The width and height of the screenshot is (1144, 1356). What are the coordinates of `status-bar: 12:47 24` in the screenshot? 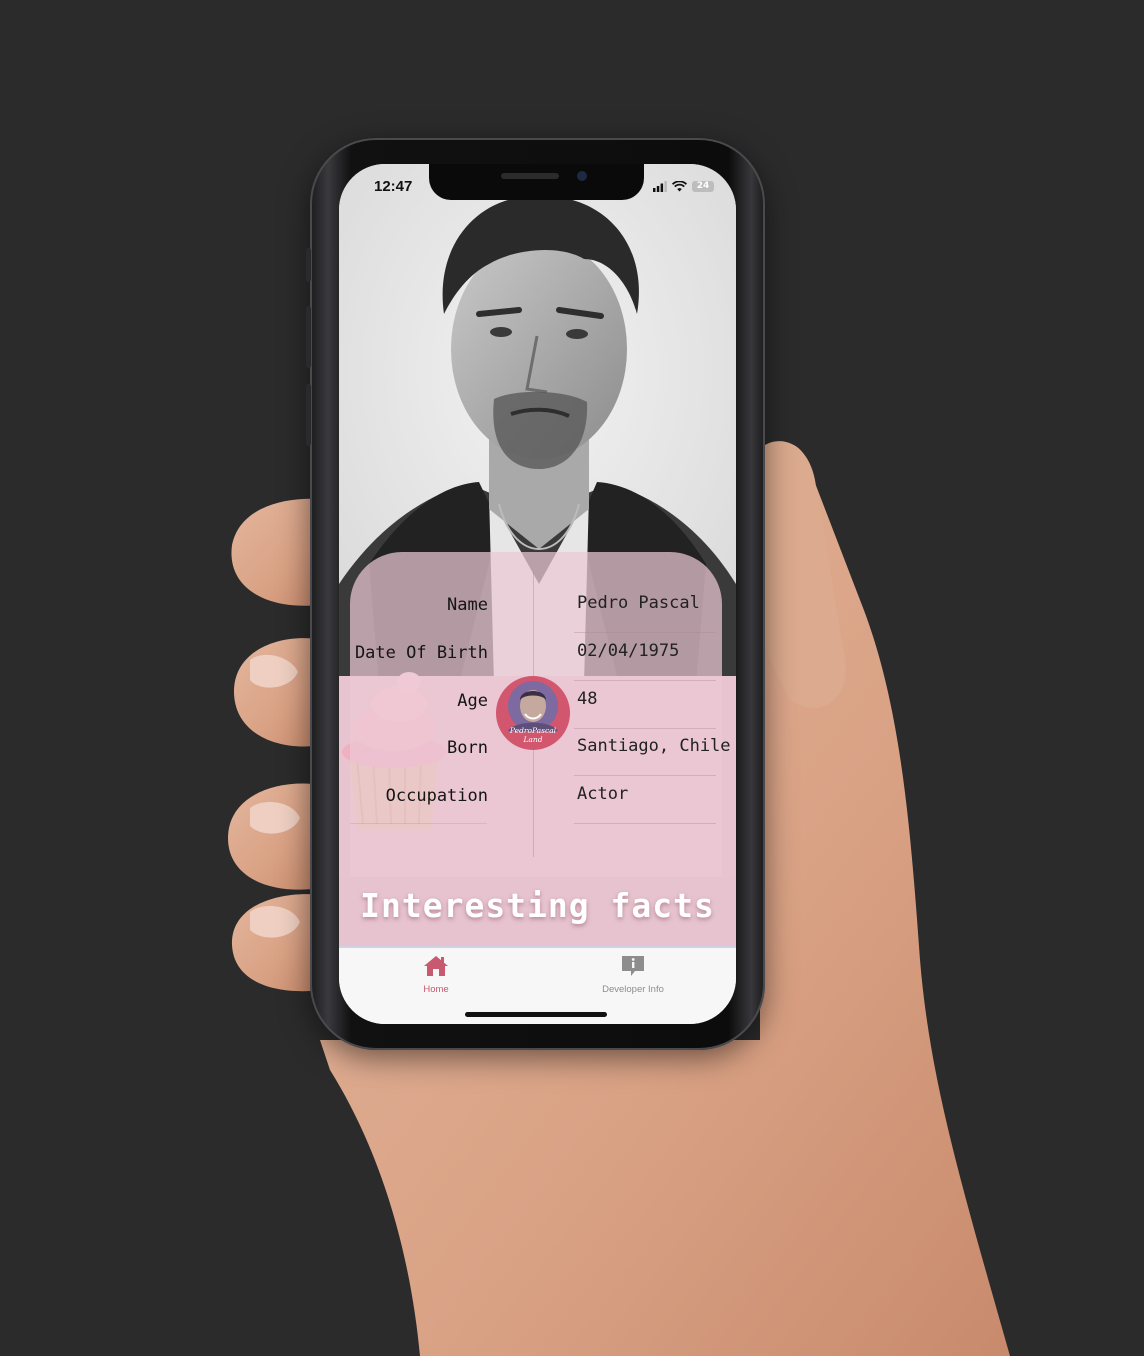 It's located at (537, 186).